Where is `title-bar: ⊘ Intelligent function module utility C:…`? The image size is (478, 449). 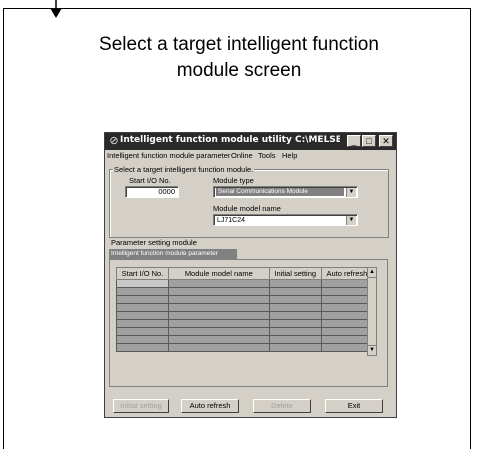
title-bar: ⊘ Intelligent function module utility C:… is located at coordinates (250, 141).